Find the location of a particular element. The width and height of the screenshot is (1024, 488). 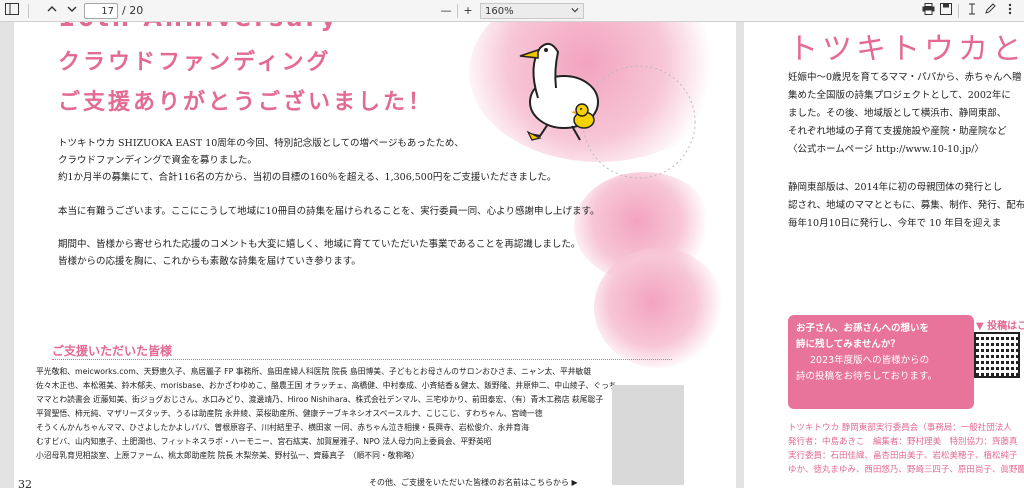

paragraph-line: 皆様からの応援を胸に、これからも素敵な詩集を届けていき参ります。 is located at coordinates (209, 261).